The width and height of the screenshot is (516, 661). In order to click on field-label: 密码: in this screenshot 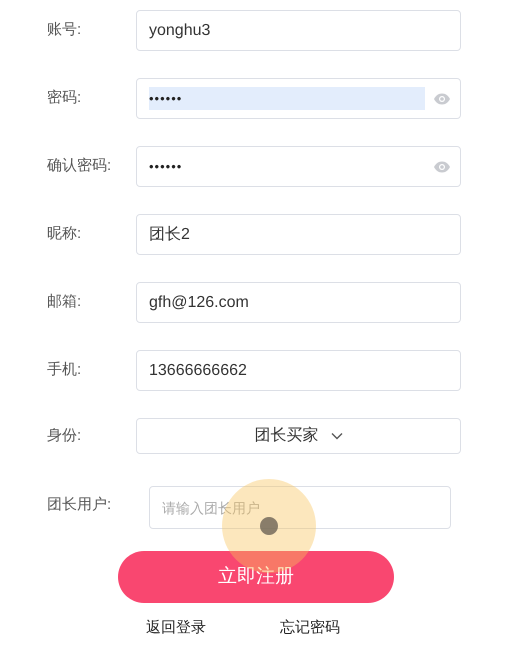, I will do `click(64, 98)`.